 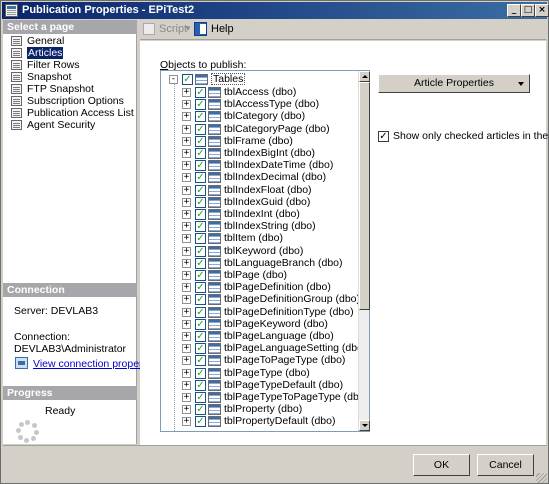 What do you see at coordinates (258, 153) in the screenshot?
I see `table-row: + ✓ tblIndexBigInt (dbo)` at bounding box center [258, 153].